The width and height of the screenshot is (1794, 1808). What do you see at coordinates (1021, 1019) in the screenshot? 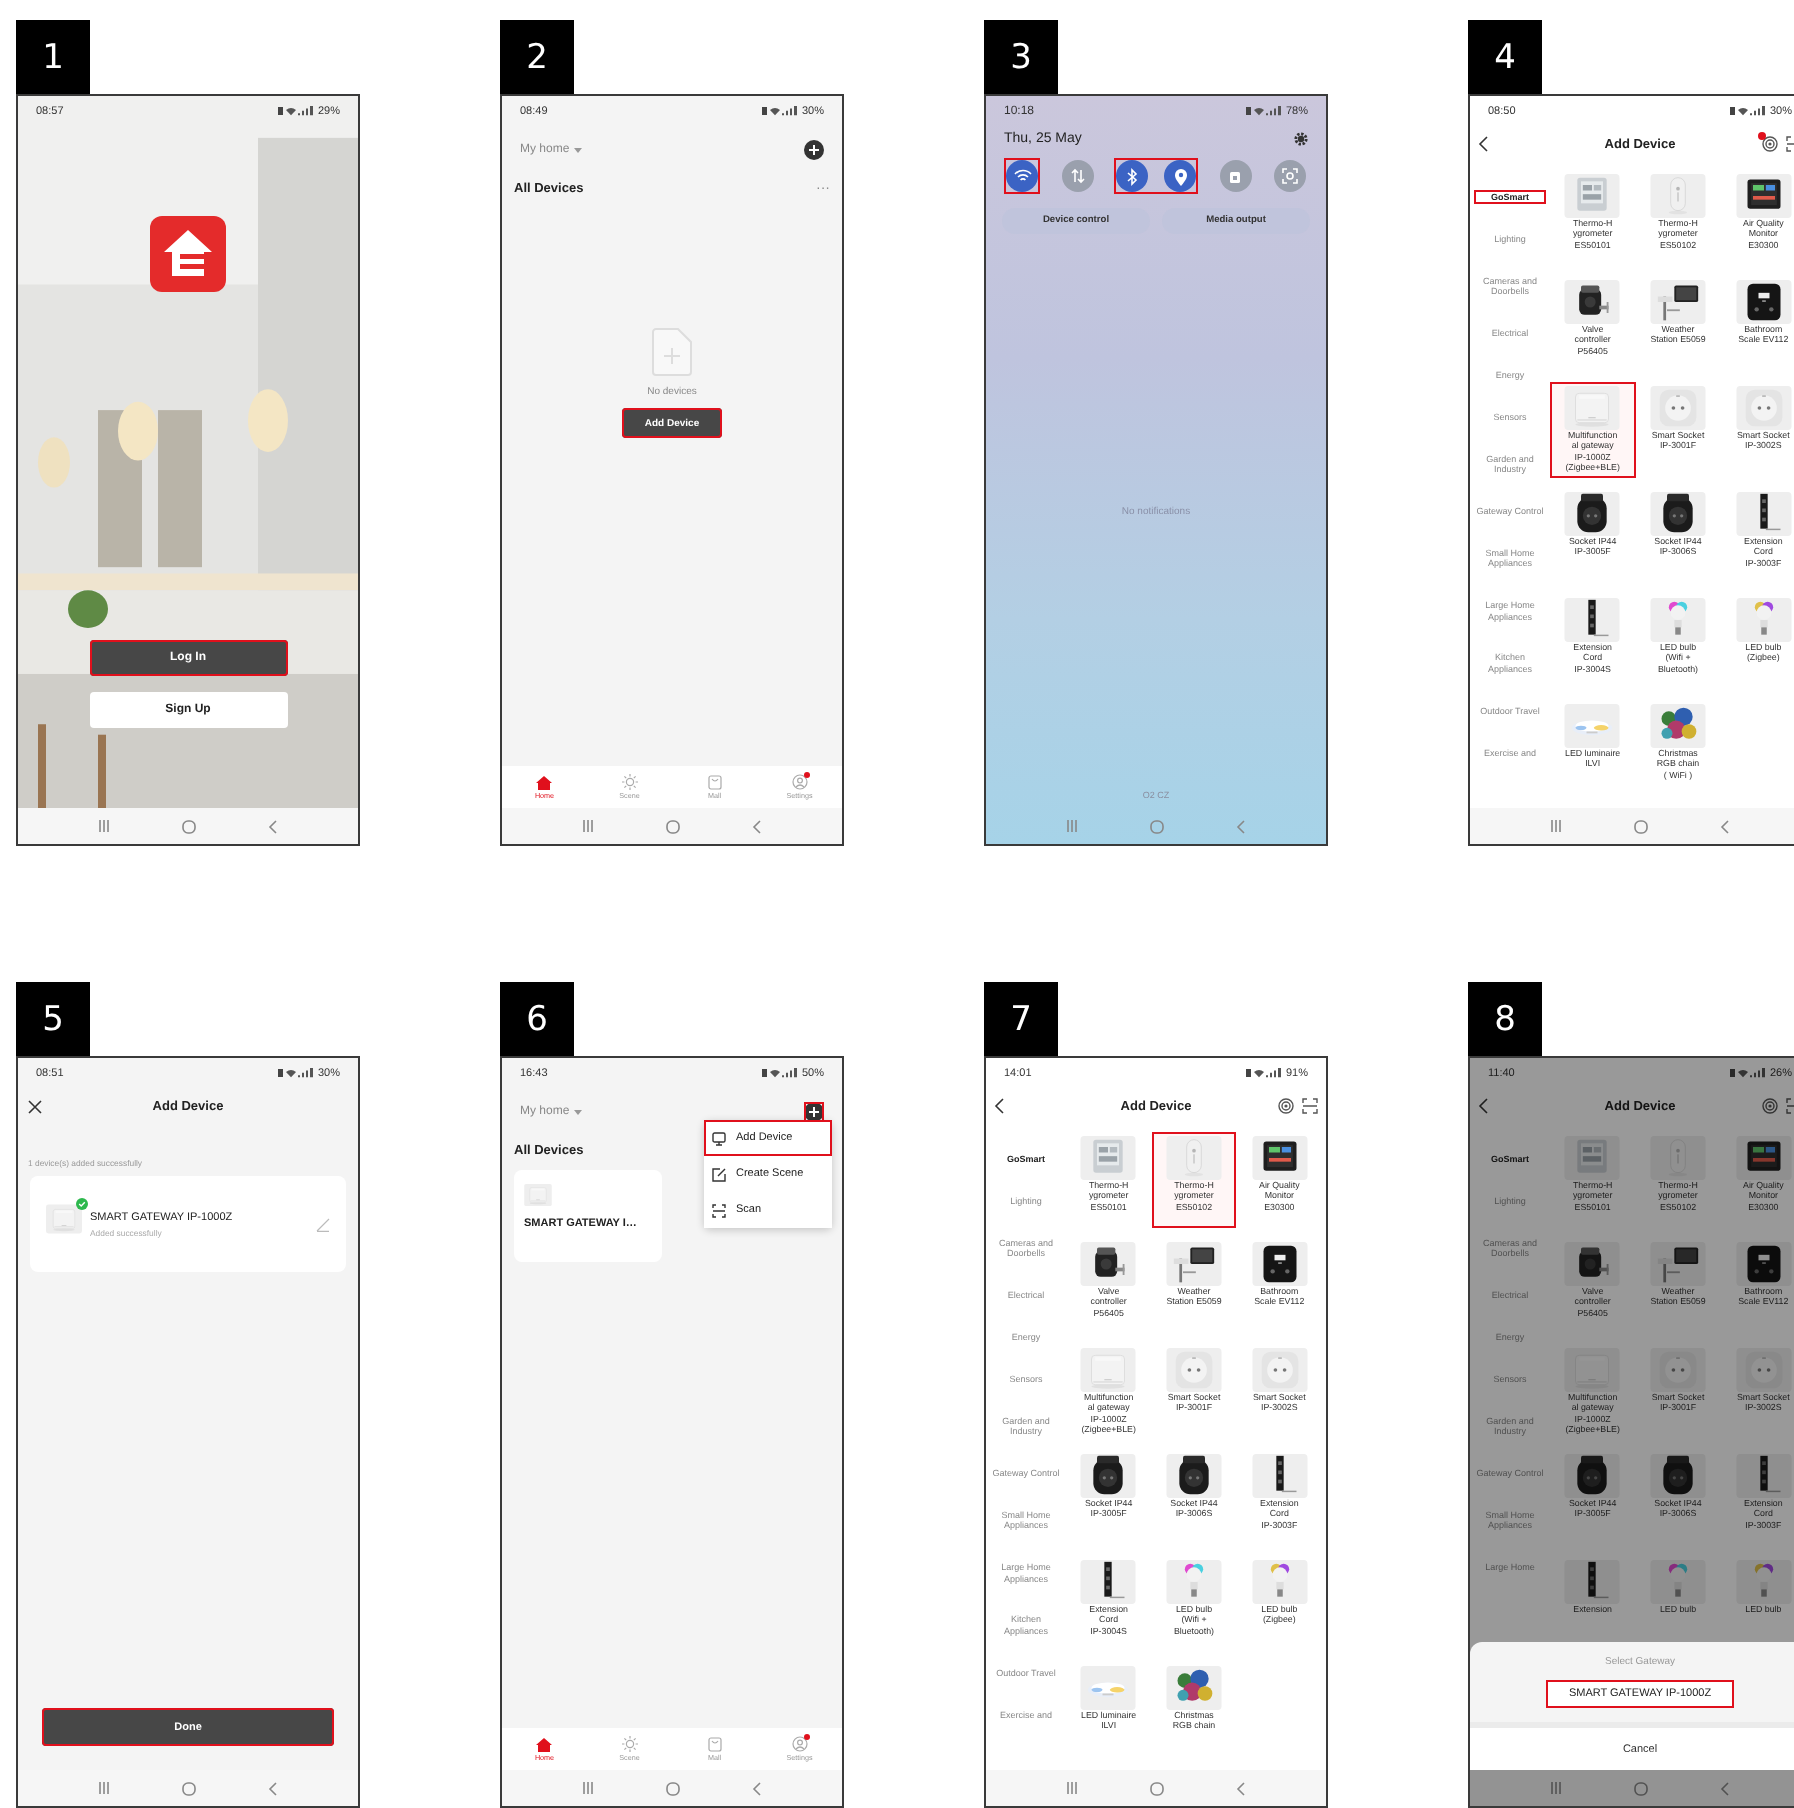
I see `step-number: 7` at bounding box center [1021, 1019].